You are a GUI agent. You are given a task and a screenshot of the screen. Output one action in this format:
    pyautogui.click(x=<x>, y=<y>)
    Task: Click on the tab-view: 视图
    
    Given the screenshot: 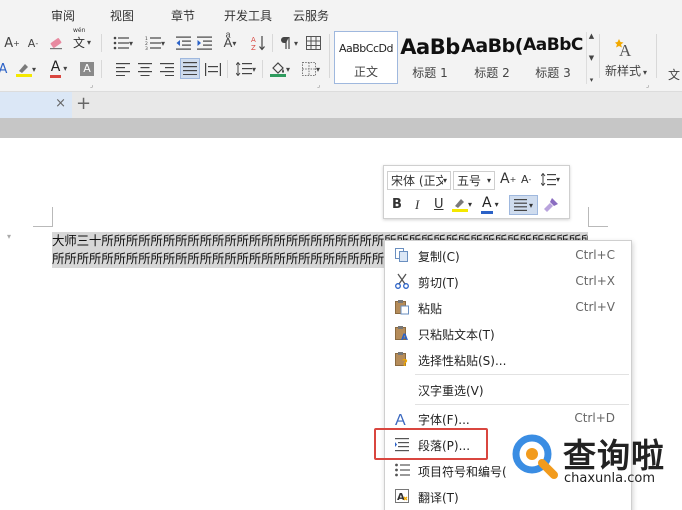 What is the action you would take?
    pyautogui.click(x=122, y=15)
    